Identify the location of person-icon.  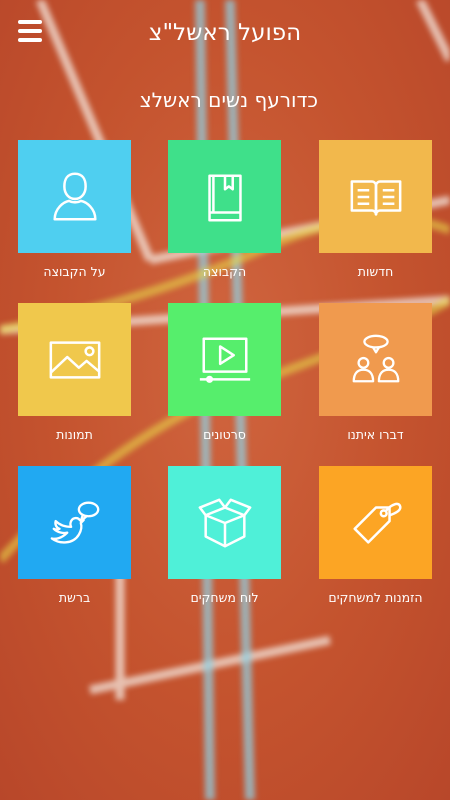
(74, 196).